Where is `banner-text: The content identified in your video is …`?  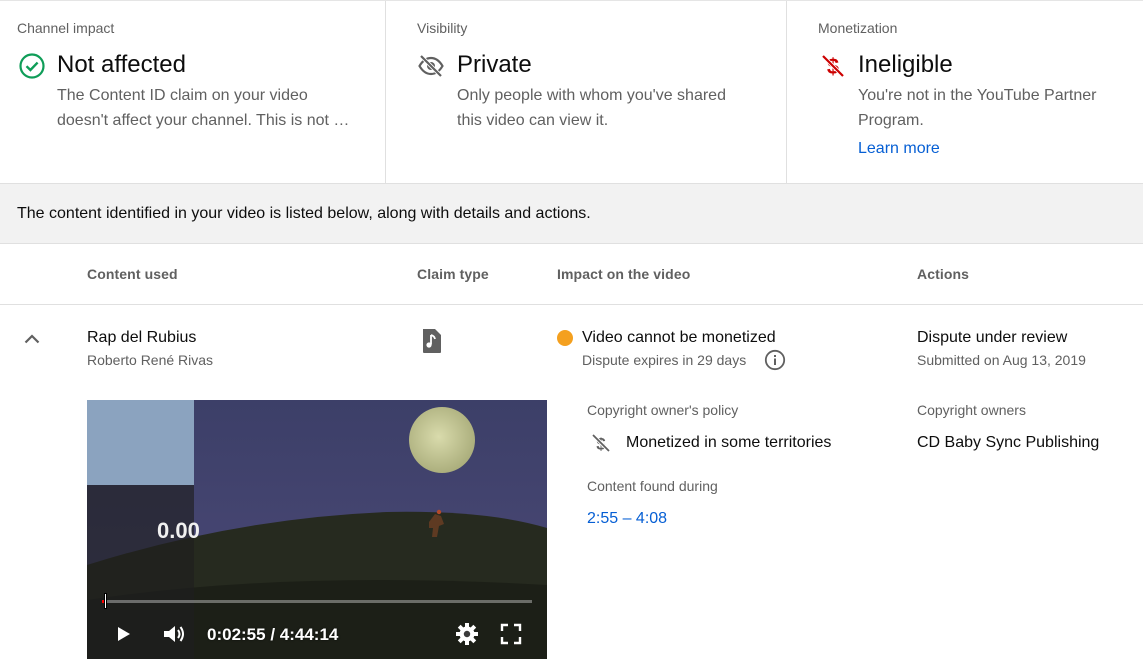 banner-text: The content identified in your video is … is located at coordinates (304, 213).